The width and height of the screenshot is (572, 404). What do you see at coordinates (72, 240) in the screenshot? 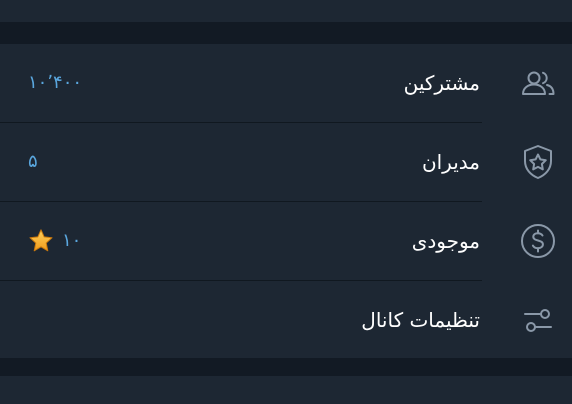
I see `balance-amount-text: ۱۰` at bounding box center [72, 240].